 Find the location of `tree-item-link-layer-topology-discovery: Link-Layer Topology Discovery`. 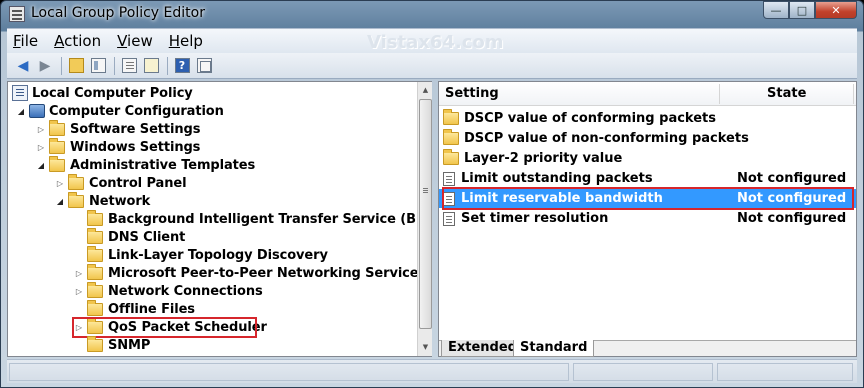

tree-item-link-layer-topology-discovery: Link-Layer Topology Discovery is located at coordinates (207, 254).